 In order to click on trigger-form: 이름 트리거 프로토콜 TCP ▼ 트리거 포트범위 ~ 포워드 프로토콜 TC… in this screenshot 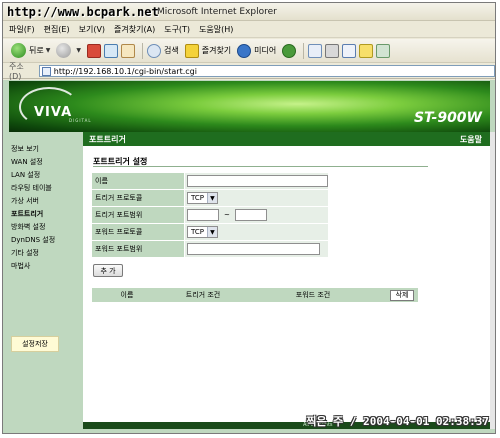, I will do `click(210, 215)`.